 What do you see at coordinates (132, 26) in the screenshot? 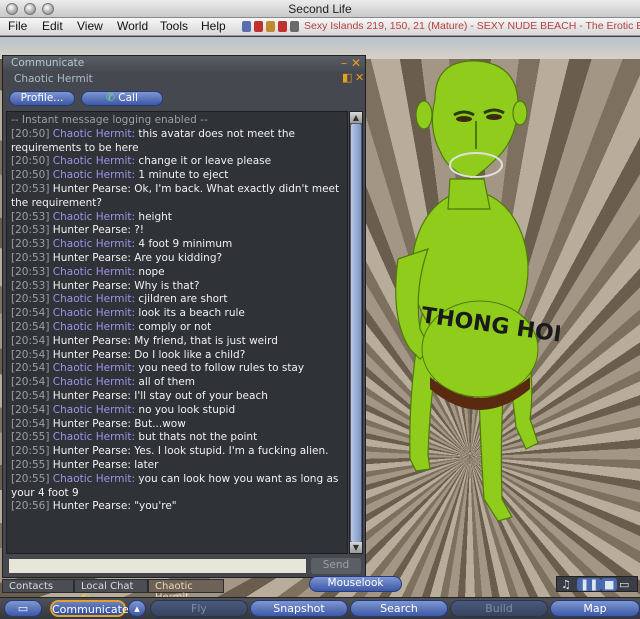
I see `menu-world: World` at bounding box center [132, 26].